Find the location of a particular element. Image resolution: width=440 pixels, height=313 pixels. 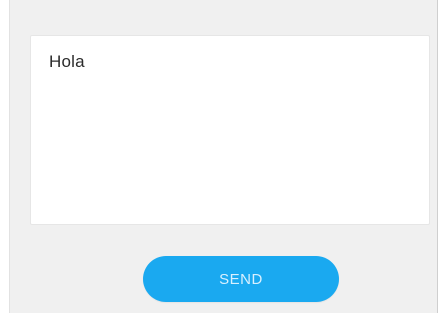

send-button: SEND is located at coordinates (241, 279).